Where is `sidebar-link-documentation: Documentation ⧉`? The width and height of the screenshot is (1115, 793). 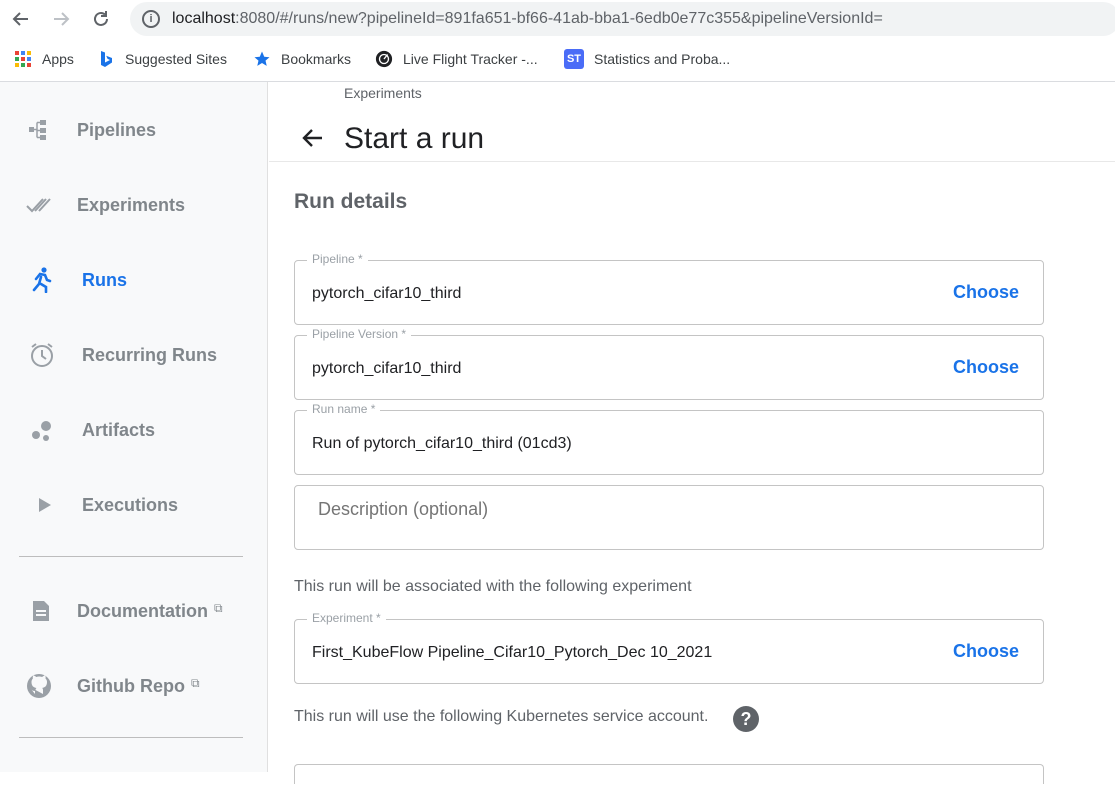 sidebar-link-documentation: Documentation ⧉ is located at coordinates (134, 611).